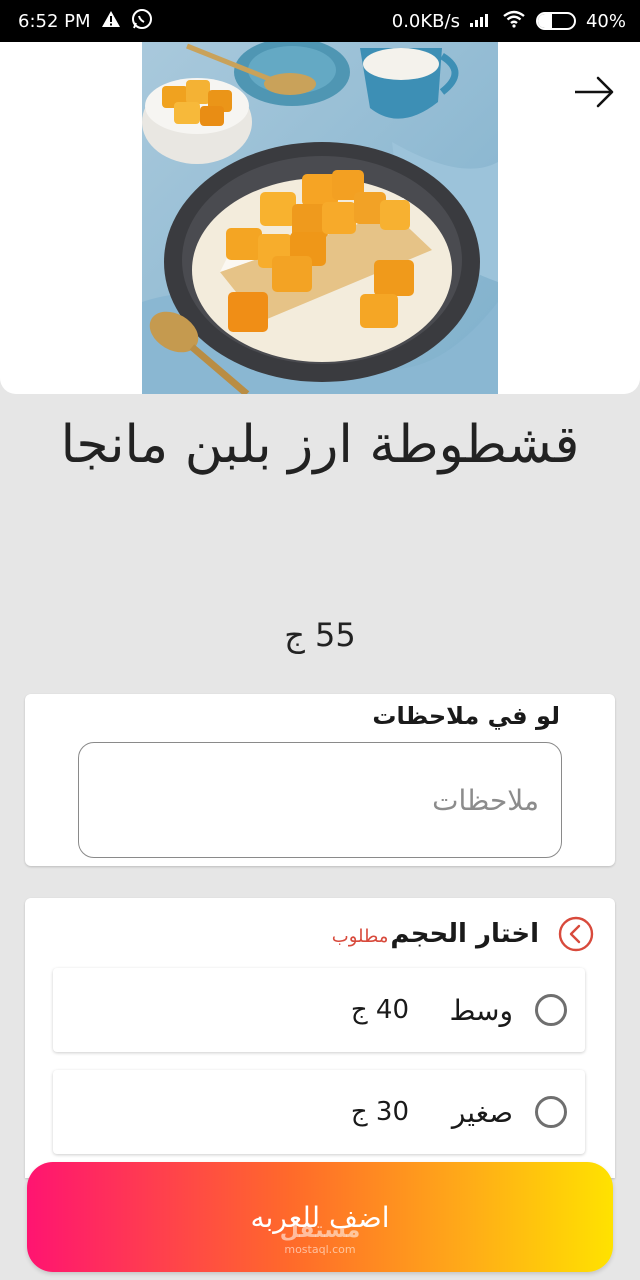 The image size is (640, 1280). What do you see at coordinates (555, 21) in the screenshot?
I see `battery-icon` at bounding box center [555, 21].